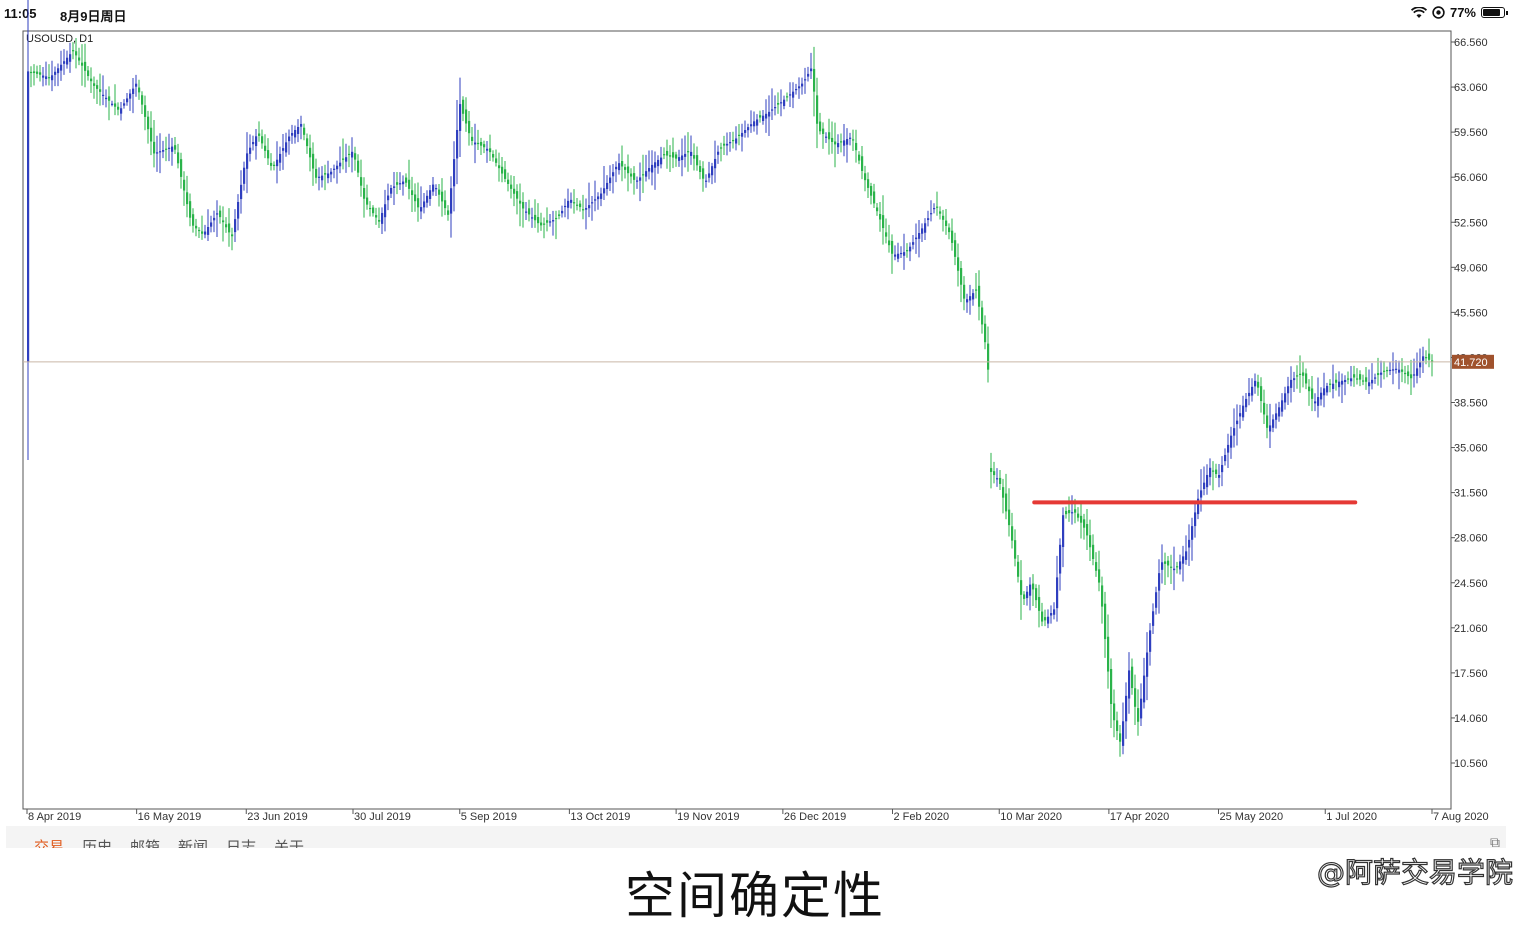 This screenshot has height=928, width=1529. Describe the element at coordinates (1471, 404) in the screenshot. I see `y-tick-label: 38.560` at that location.